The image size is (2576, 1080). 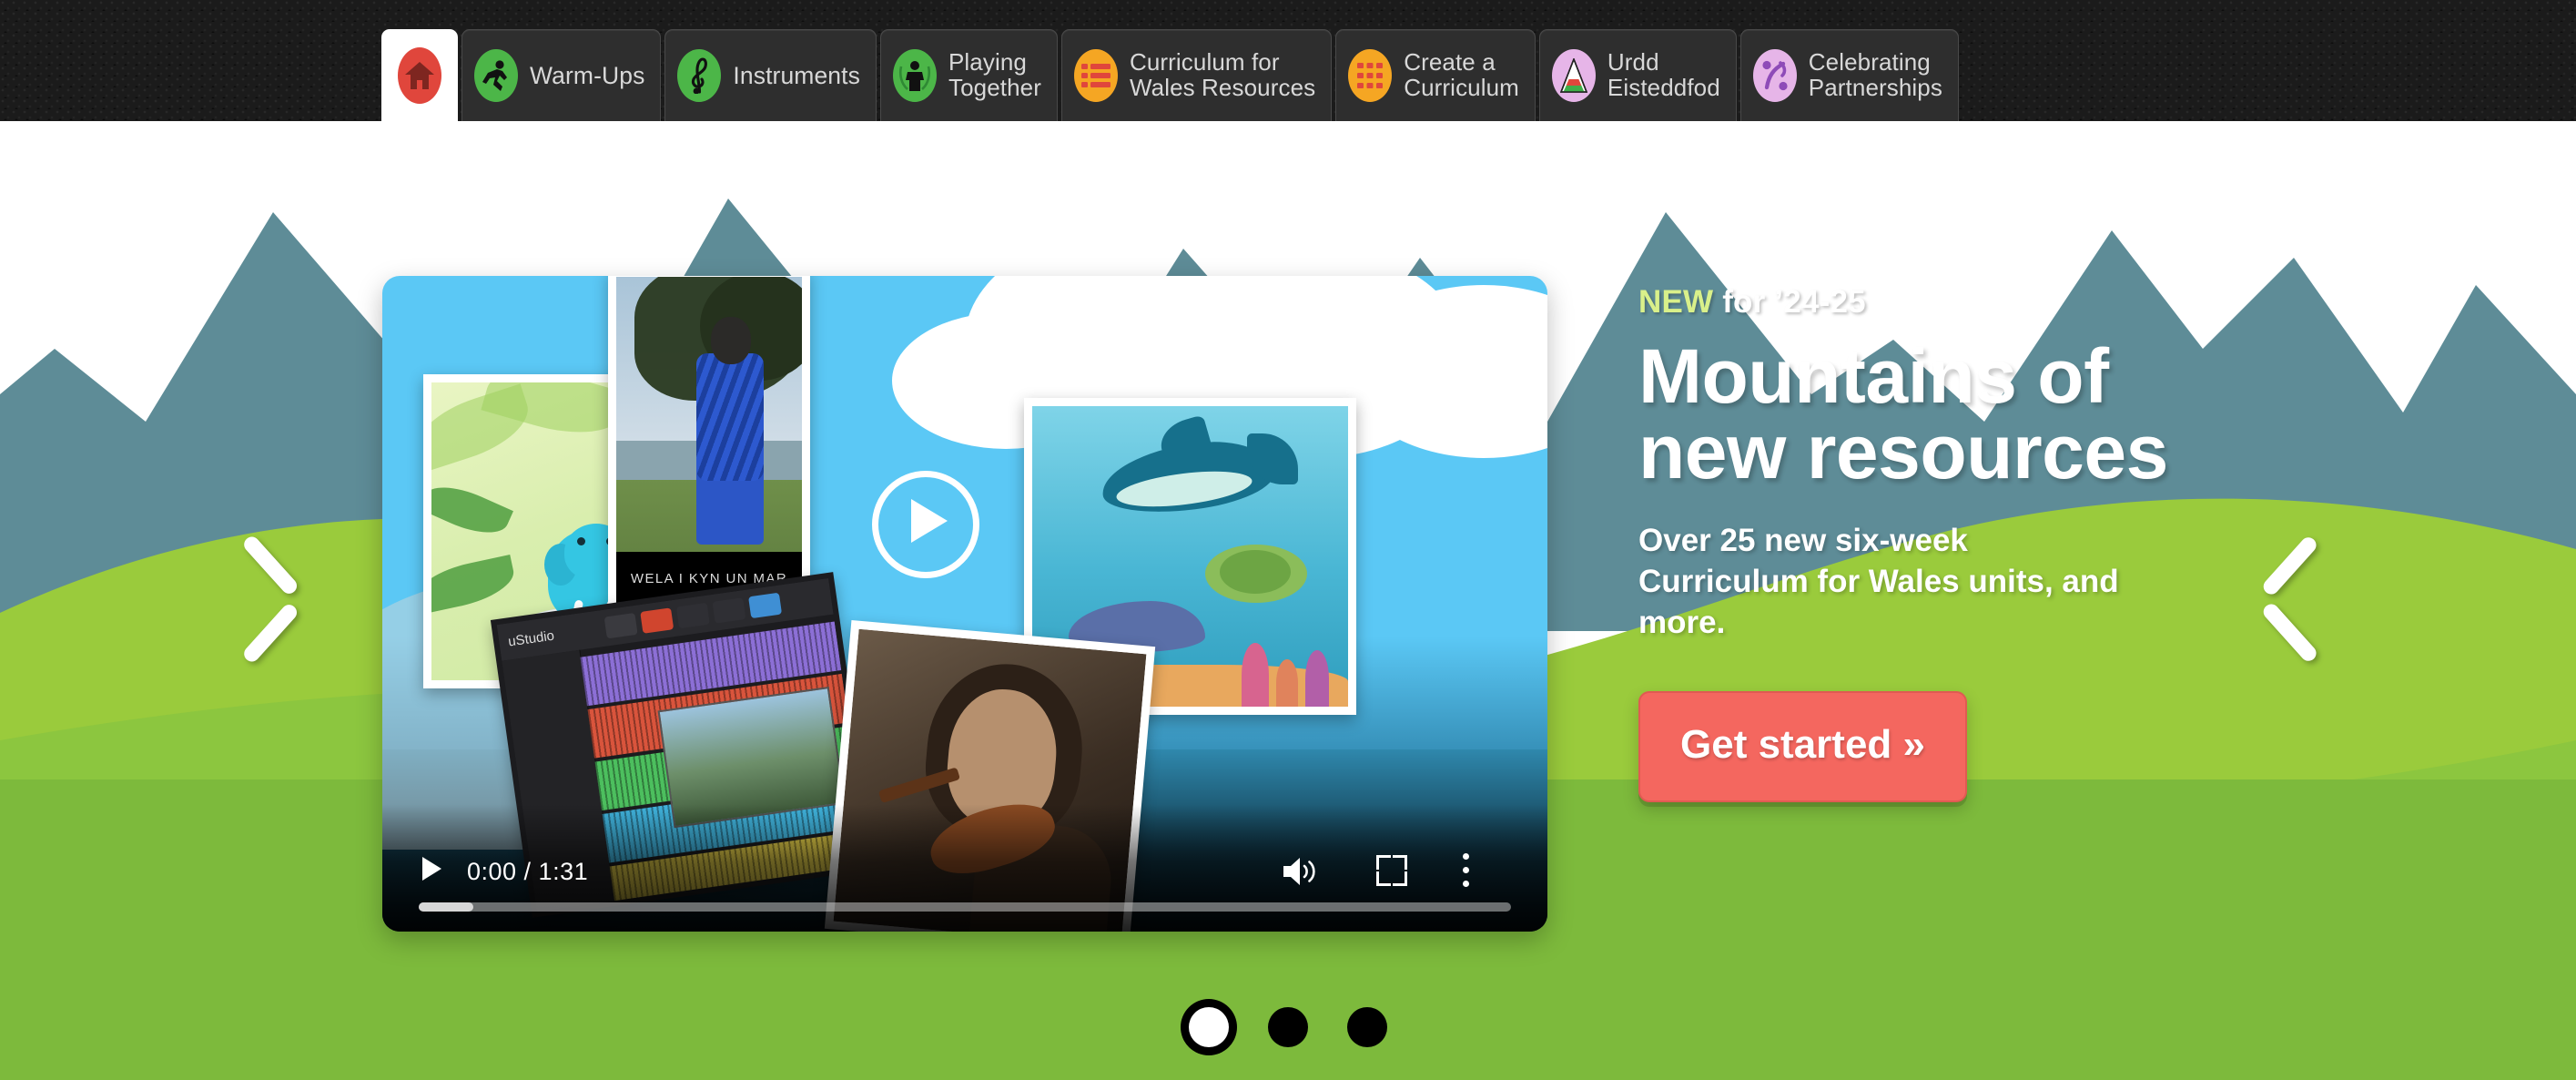 I want to click on dot-grid-icon, so click(x=1370, y=75).